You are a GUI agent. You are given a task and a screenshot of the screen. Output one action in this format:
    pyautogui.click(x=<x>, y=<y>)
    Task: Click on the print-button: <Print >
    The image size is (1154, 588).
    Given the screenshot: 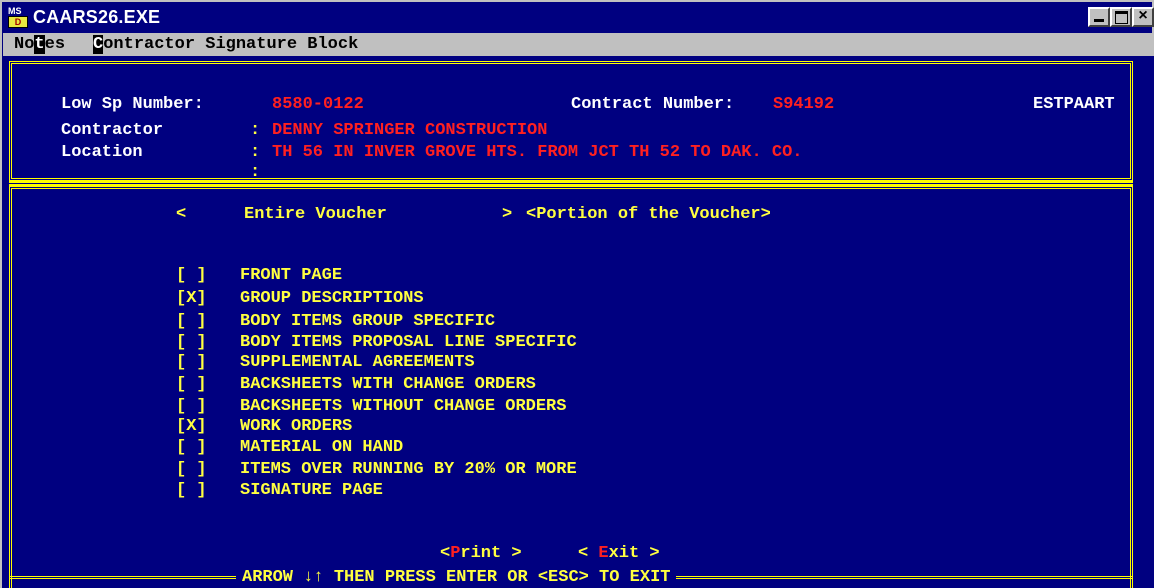 What is the action you would take?
    pyautogui.click(x=481, y=554)
    